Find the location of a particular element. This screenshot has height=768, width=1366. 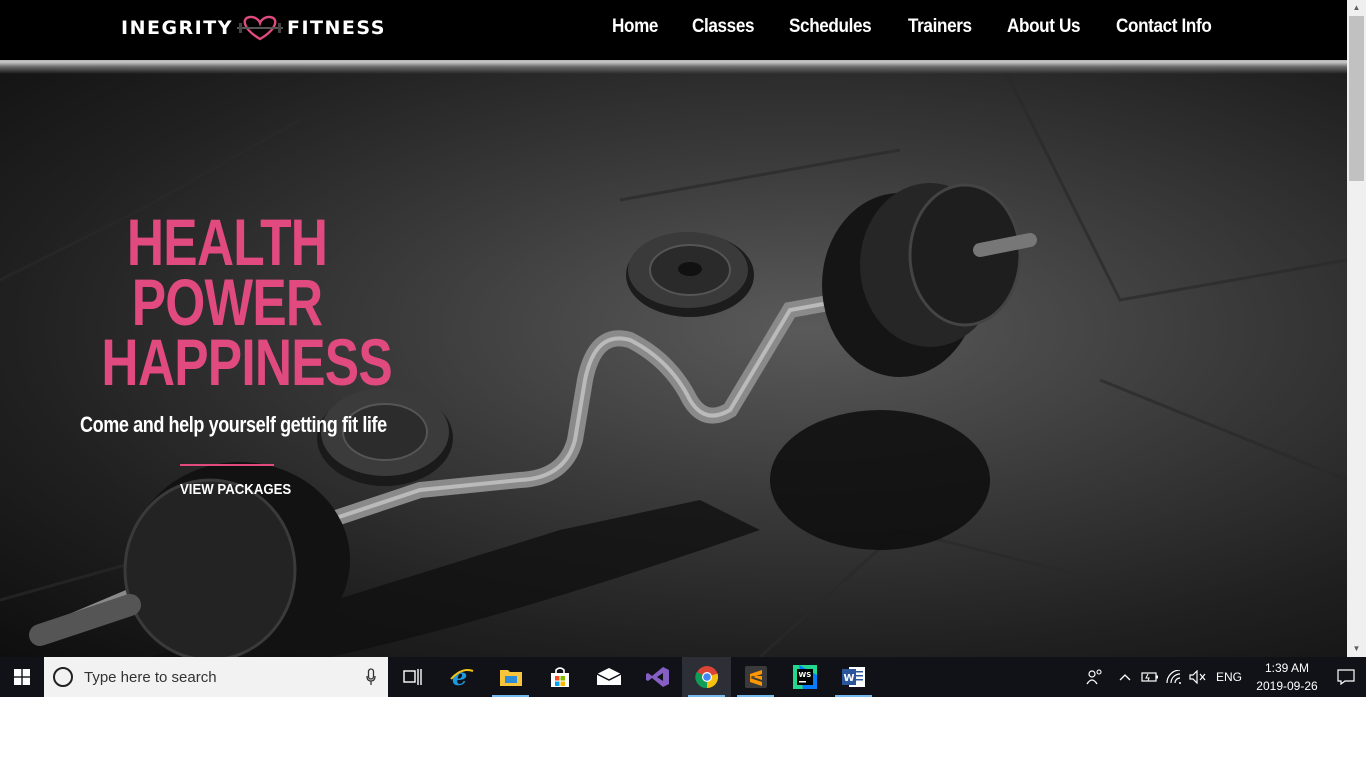

cortana-icon is located at coordinates (63, 677).